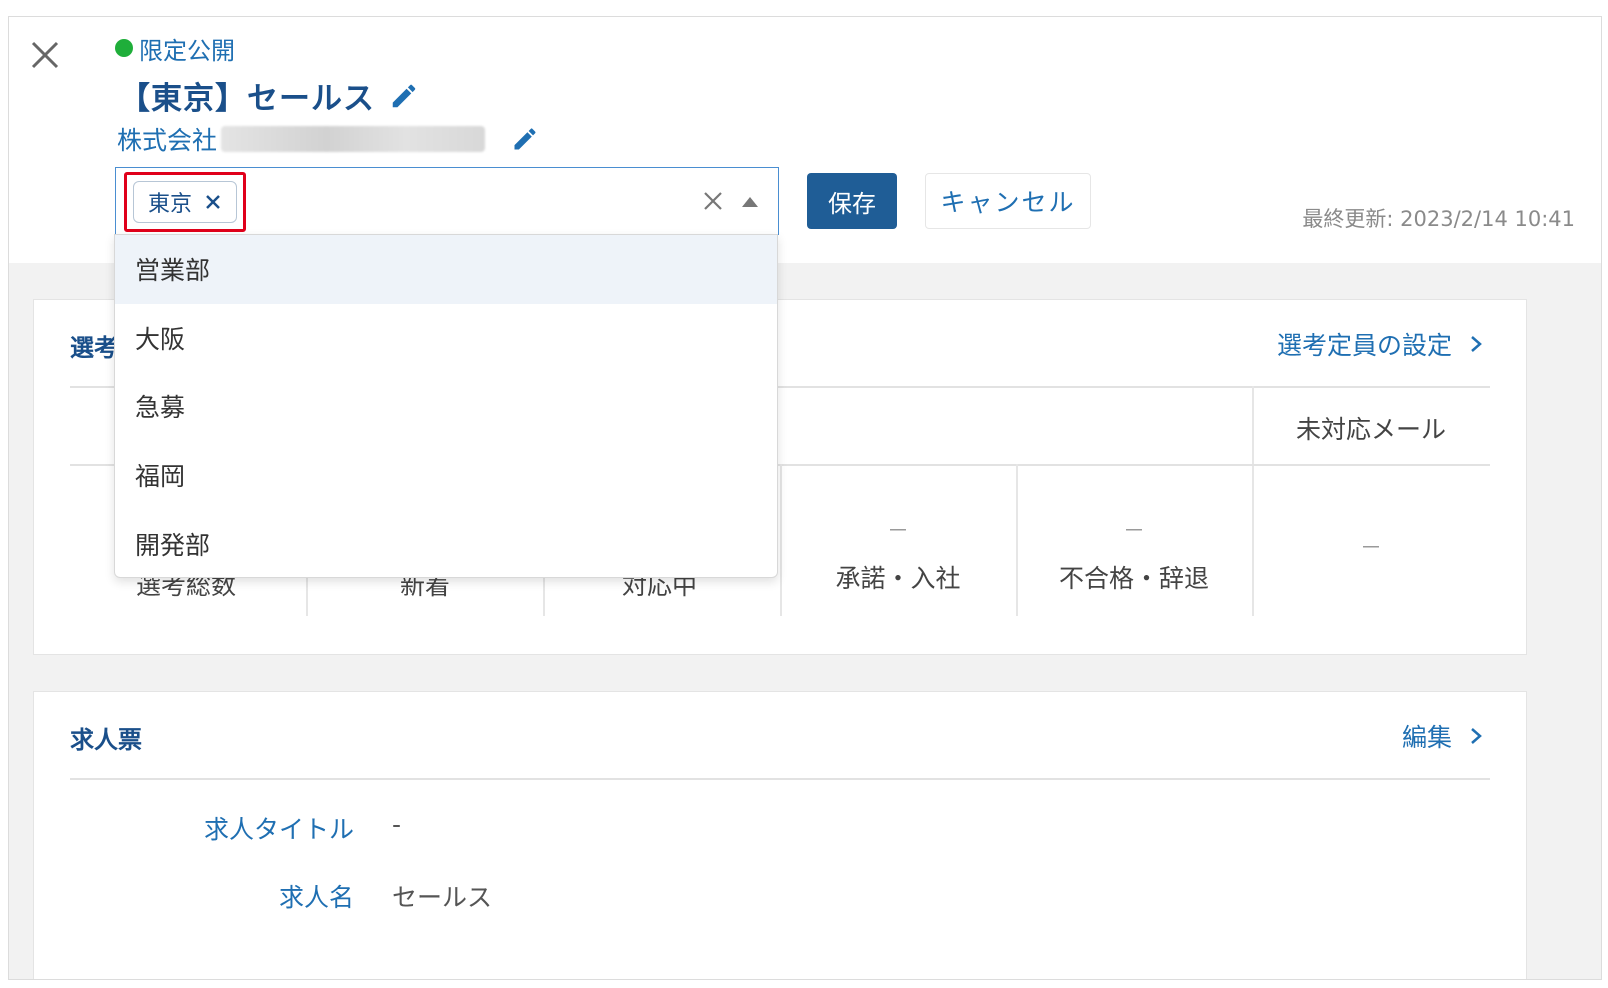 The image size is (1608, 988). What do you see at coordinates (446, 543) in the screenshot?
I see `dropdown-option: 開発部` at bounding box center [446, 543].